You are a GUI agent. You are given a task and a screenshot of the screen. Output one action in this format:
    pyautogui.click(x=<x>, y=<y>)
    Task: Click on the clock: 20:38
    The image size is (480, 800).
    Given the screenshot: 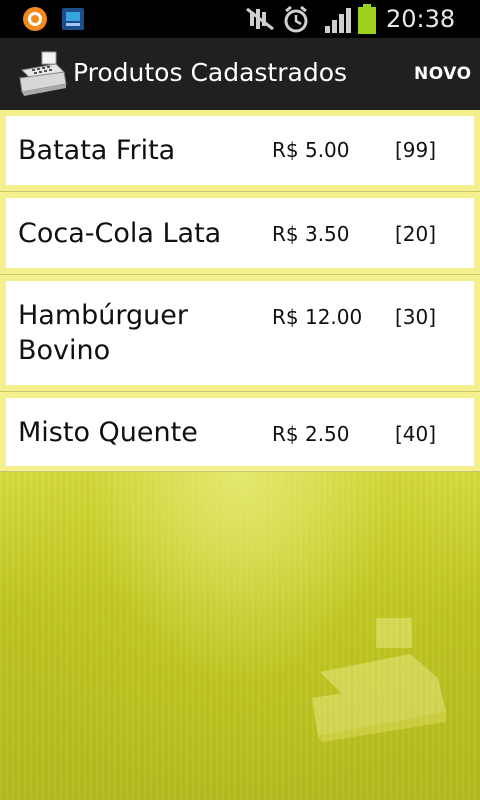 What is the action you would take?
    pyautogui.click(x=421, y=19)
    